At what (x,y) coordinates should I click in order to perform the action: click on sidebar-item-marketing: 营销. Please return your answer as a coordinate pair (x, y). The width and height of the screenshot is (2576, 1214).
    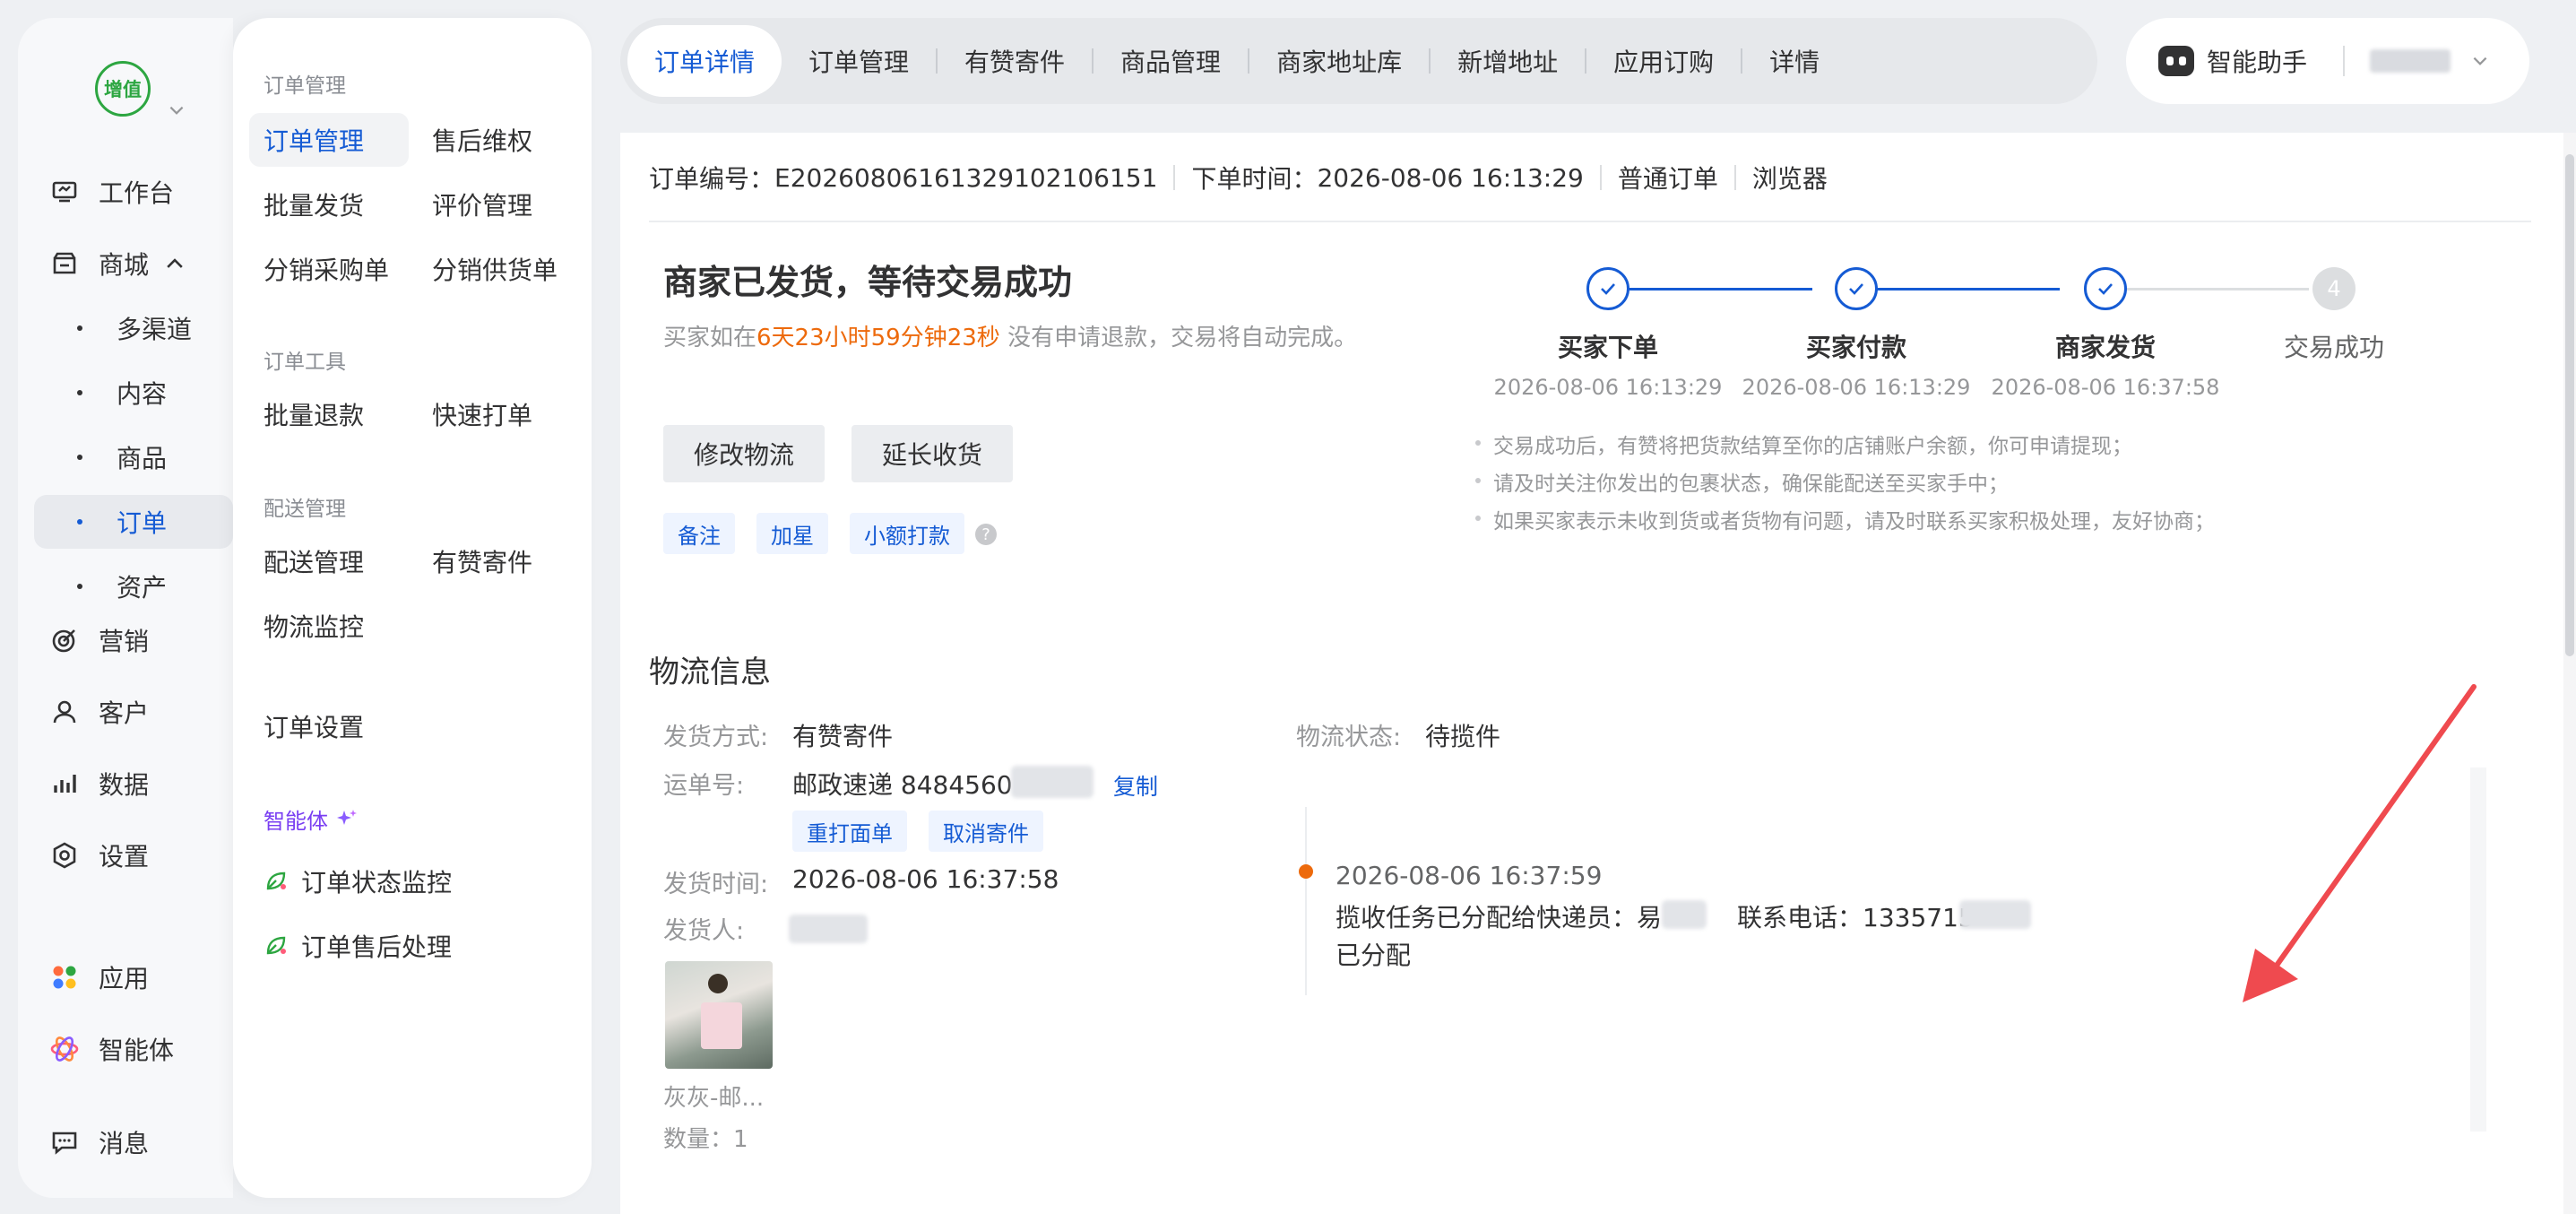
    Looking at the image, I should click on (125, 640).